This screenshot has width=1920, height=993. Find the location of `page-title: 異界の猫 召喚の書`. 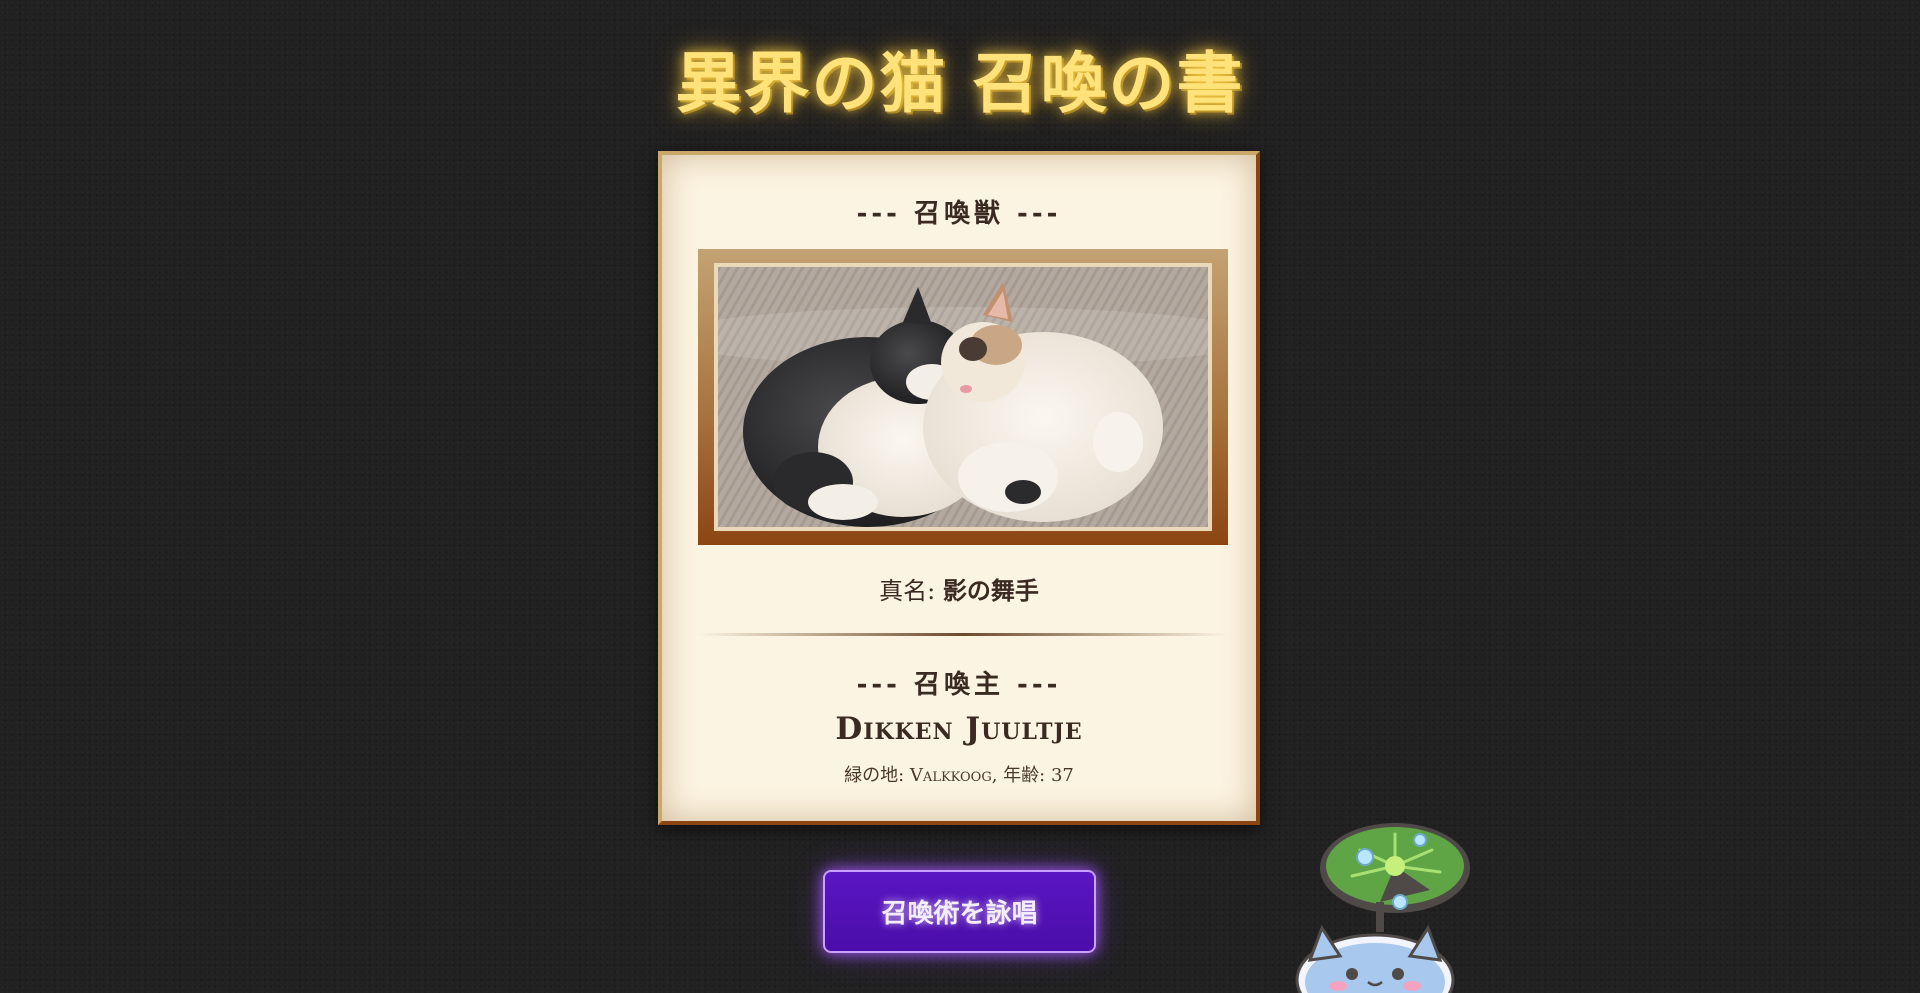

page-title: 異界の猫 召喚の書 is located at coordinates (960, 83).